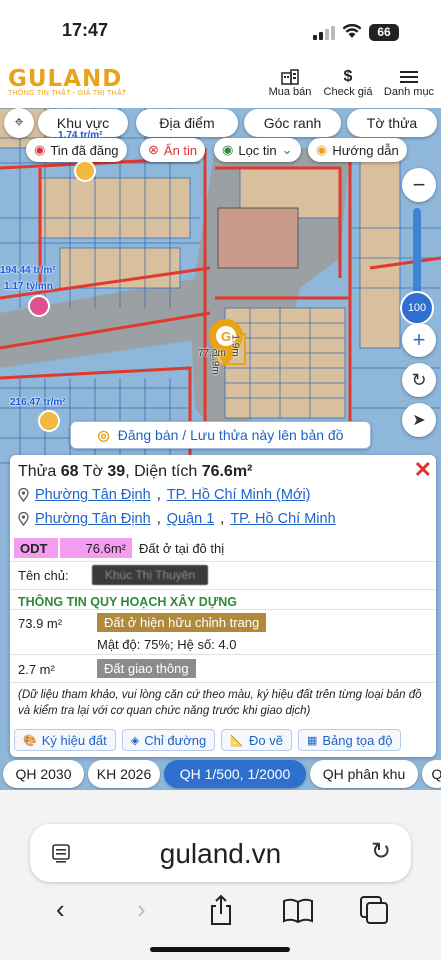 The height and width of the screenshot is (960, 441). Describe the element at coordinates (419, 380) in the screenshot. I see `refresh-icon: ↻` at that location.